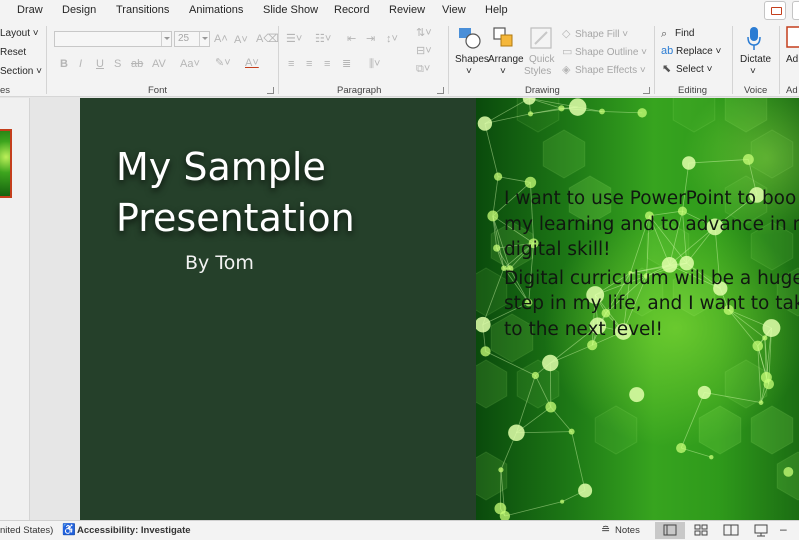  Describe the element at coordinates (567, 52) in the screenshot. I see `shape-outline-icon: ▭` at that location.